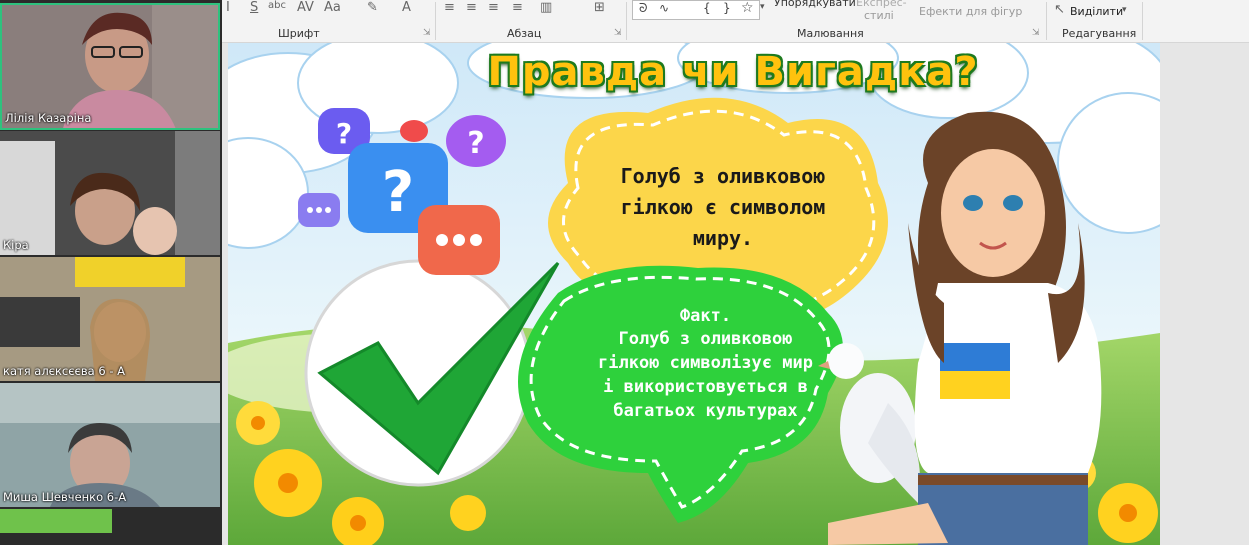 This screenshot has width=1249, height=545. What do you see at coordinates (664, 8) in the screenshot?
I see `curve-shape-icon: ∿` at bounding box center [664, 8].